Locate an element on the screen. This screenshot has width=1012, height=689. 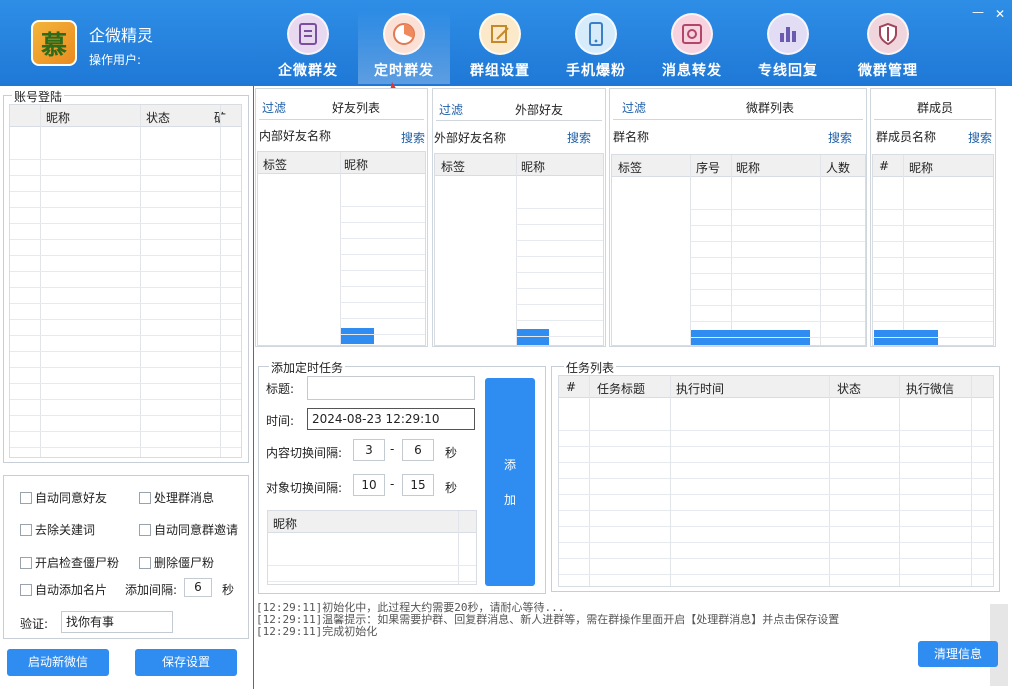
object-interval-min-input: 10 is located at coordinates (369, 485).